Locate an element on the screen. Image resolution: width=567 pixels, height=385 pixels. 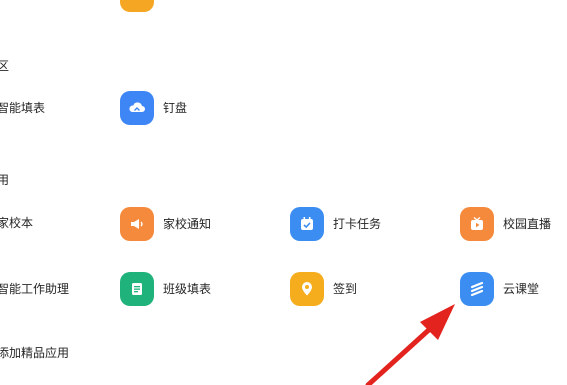
partial-app-icon is located at coordinates (137, 6).